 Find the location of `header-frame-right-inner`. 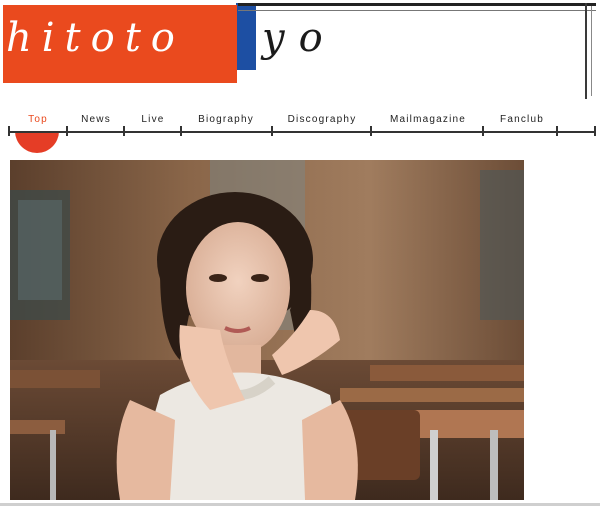

header-frame-right-inner is located at coordinates (591, 51).